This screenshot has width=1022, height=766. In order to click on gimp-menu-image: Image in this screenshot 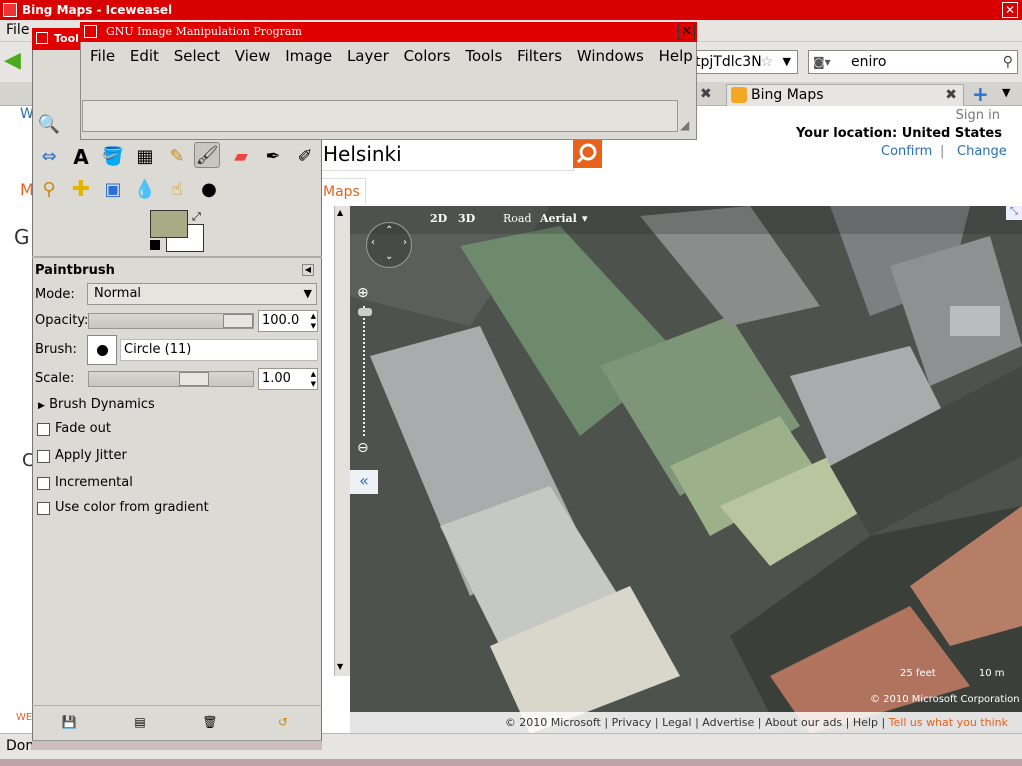, I will do `click(308, 56)`.